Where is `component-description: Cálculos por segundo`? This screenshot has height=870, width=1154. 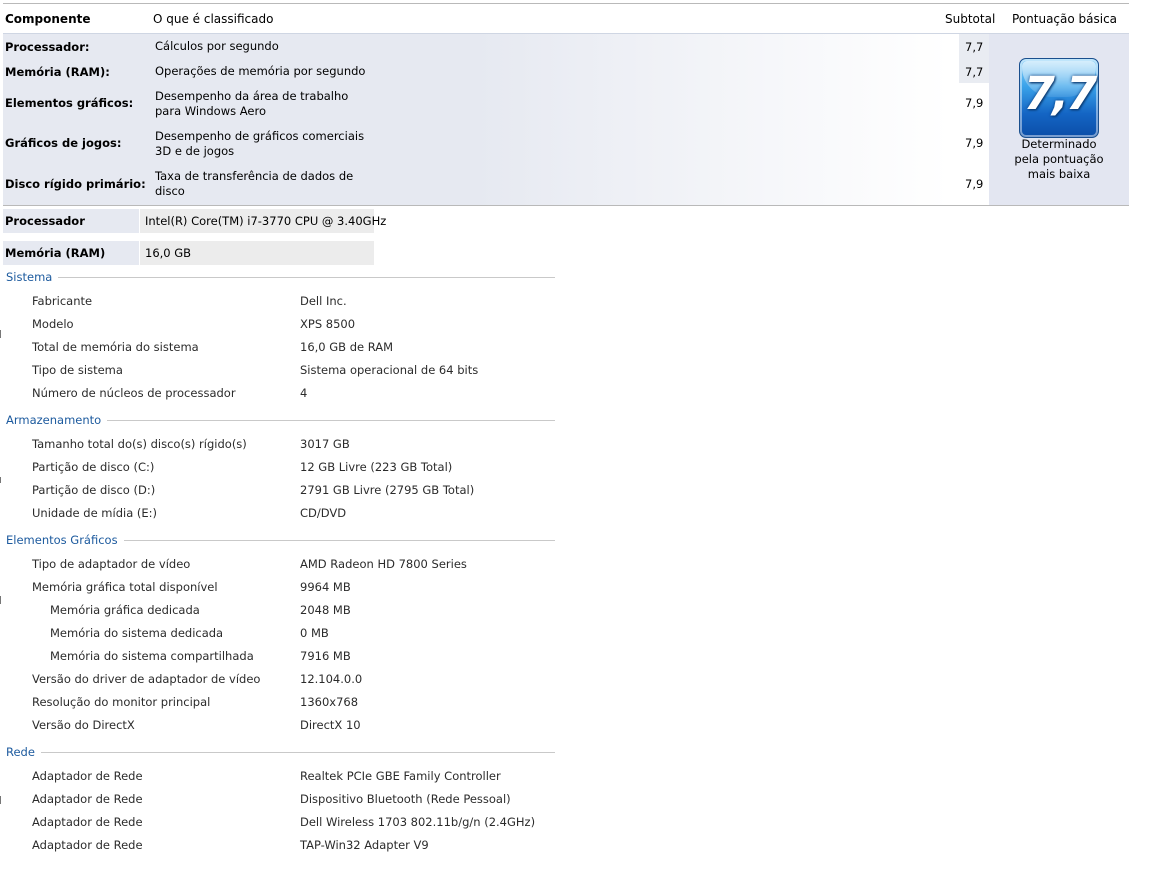
component-description: Cálculos por segundo is located at coordinates (265, 46).